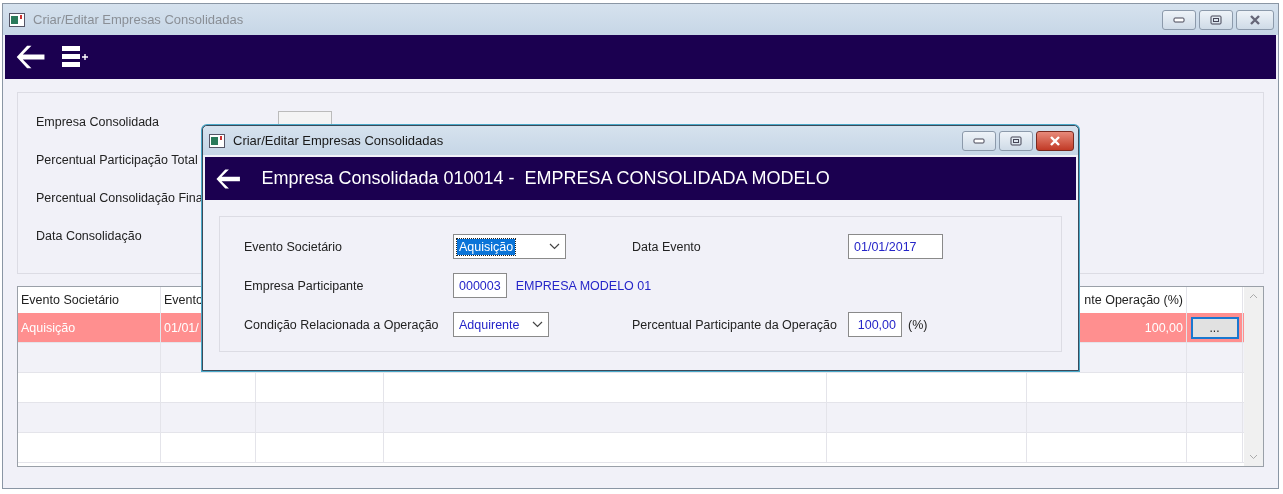 The width and height of the screenshot is (1283, 494). What do you see at coordinates (89, 236) in the screenshot?
I see `field-label: Data Consolidação` at bounding box center [89, 236].